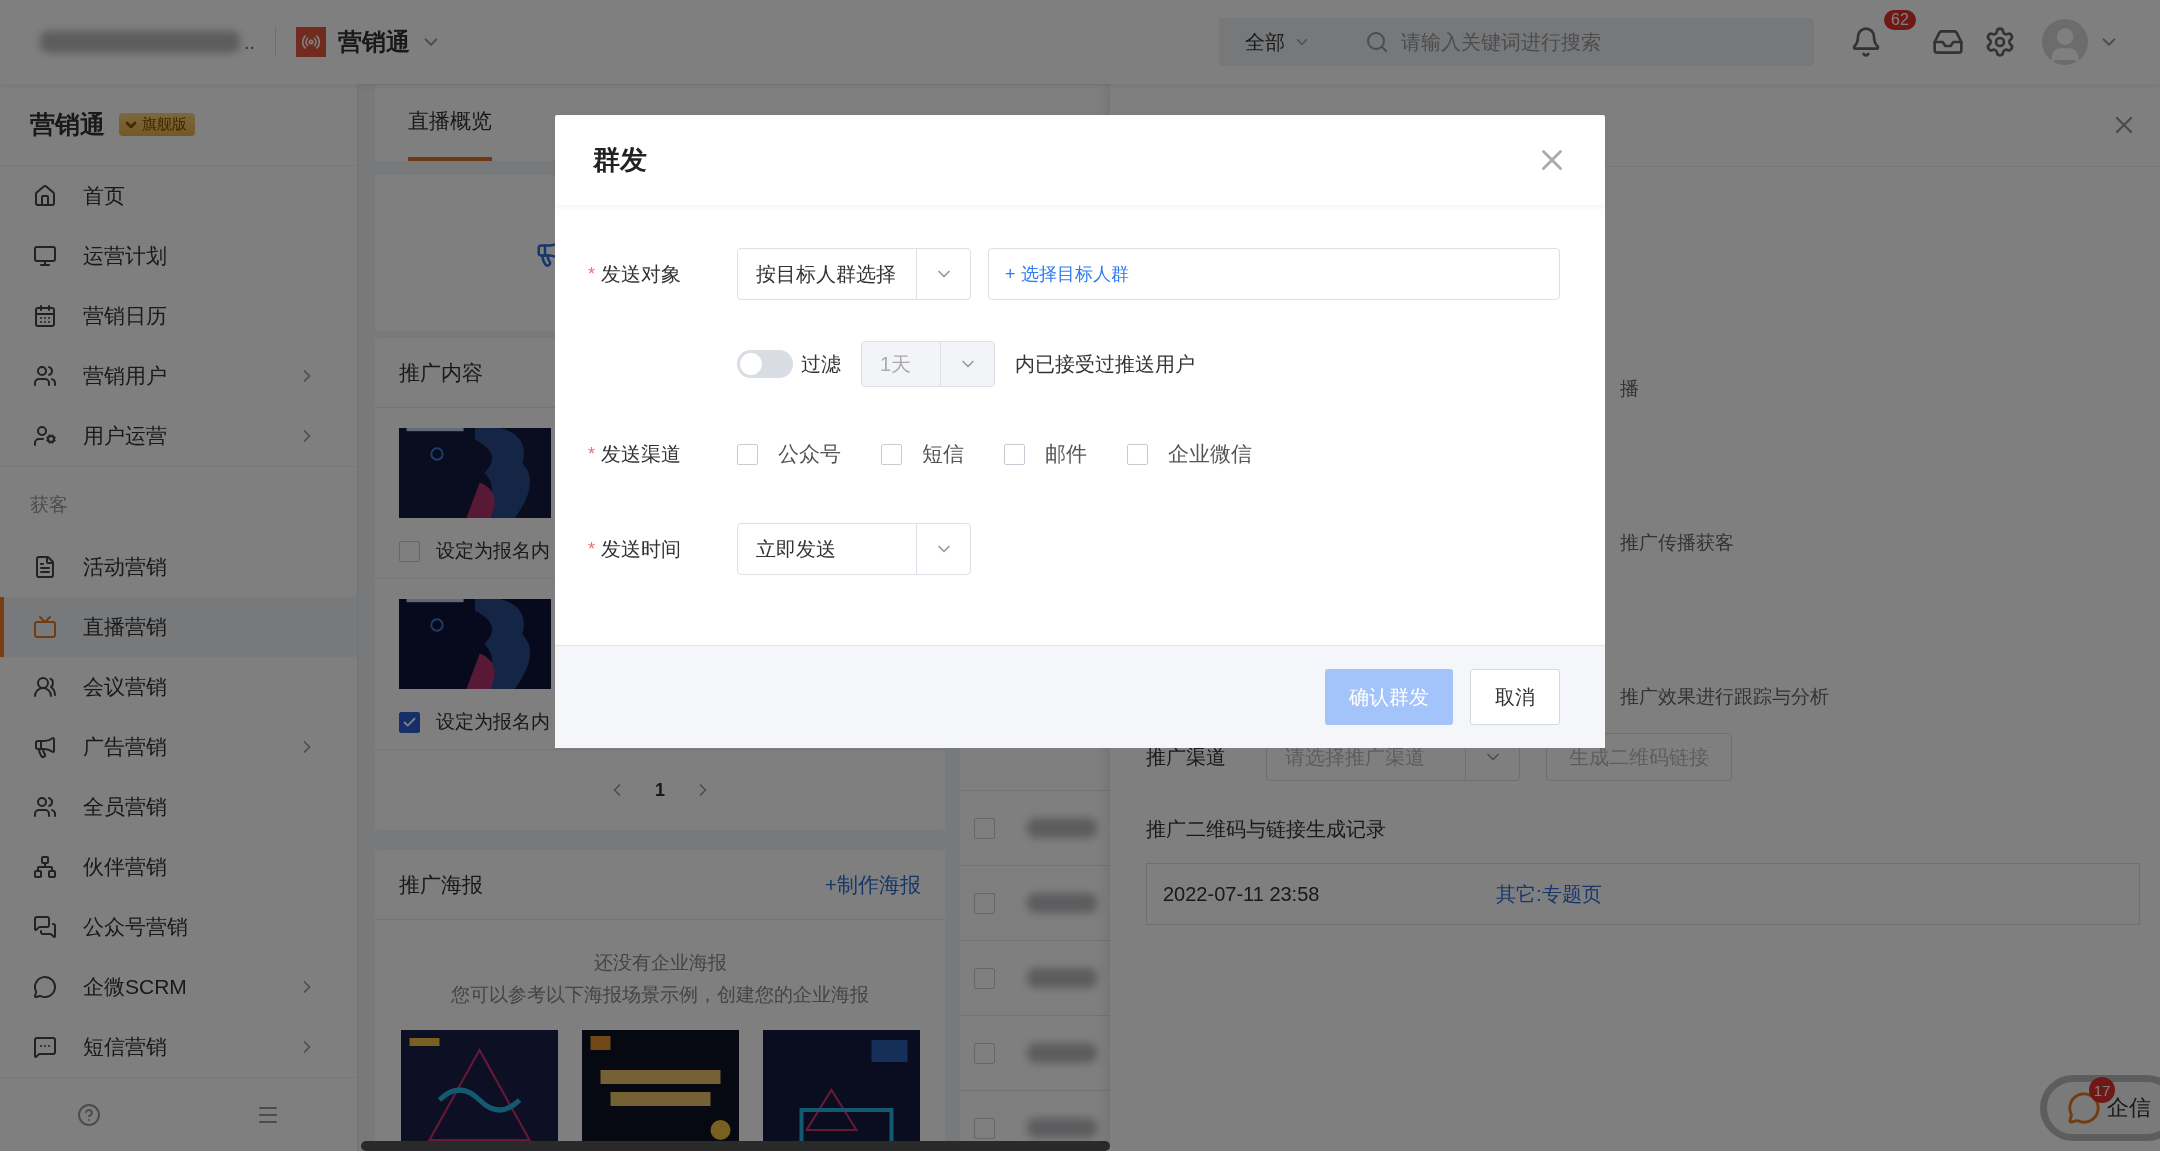  I want to click on sidebar-item: 广告营销, so click(178, 747).